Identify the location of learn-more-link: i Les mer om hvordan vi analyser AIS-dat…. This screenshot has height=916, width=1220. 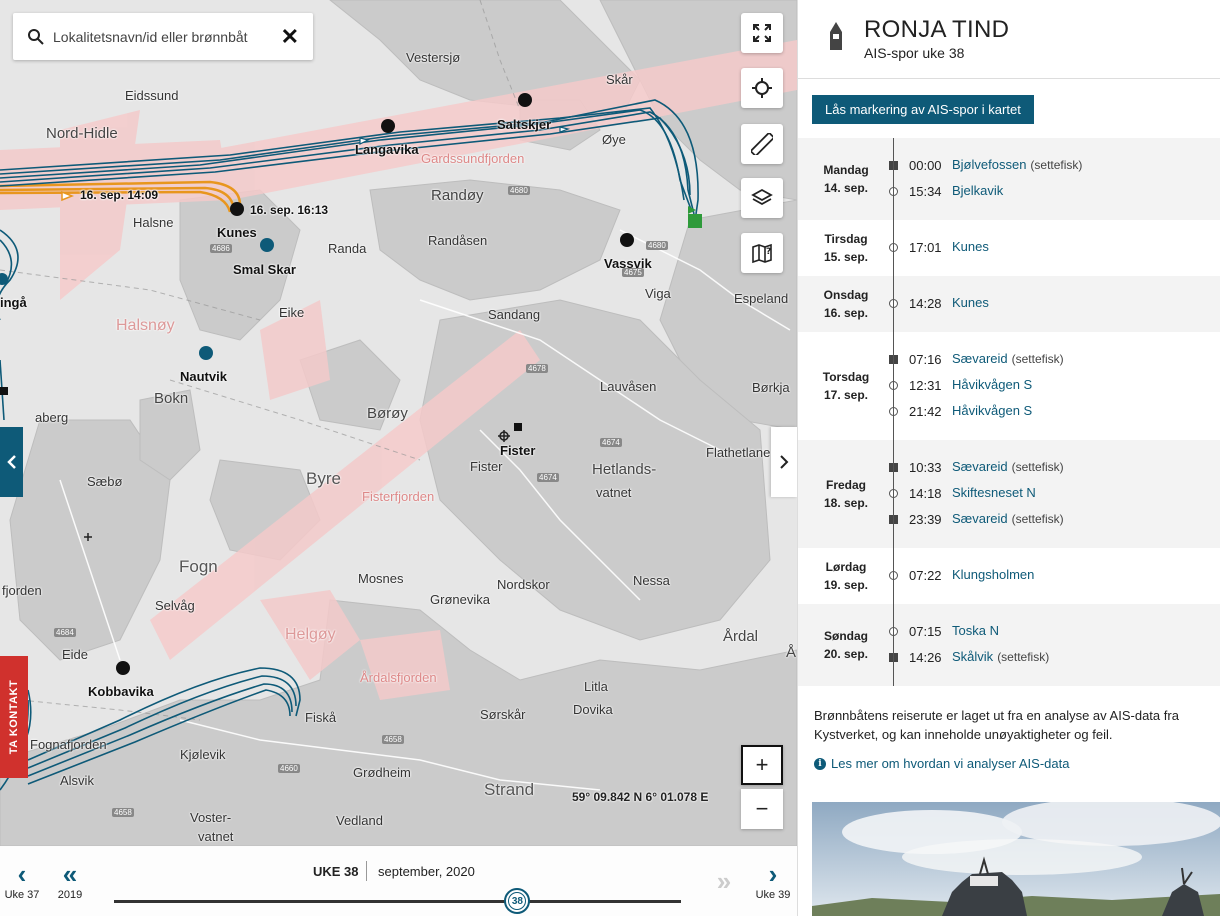
(941, 763).